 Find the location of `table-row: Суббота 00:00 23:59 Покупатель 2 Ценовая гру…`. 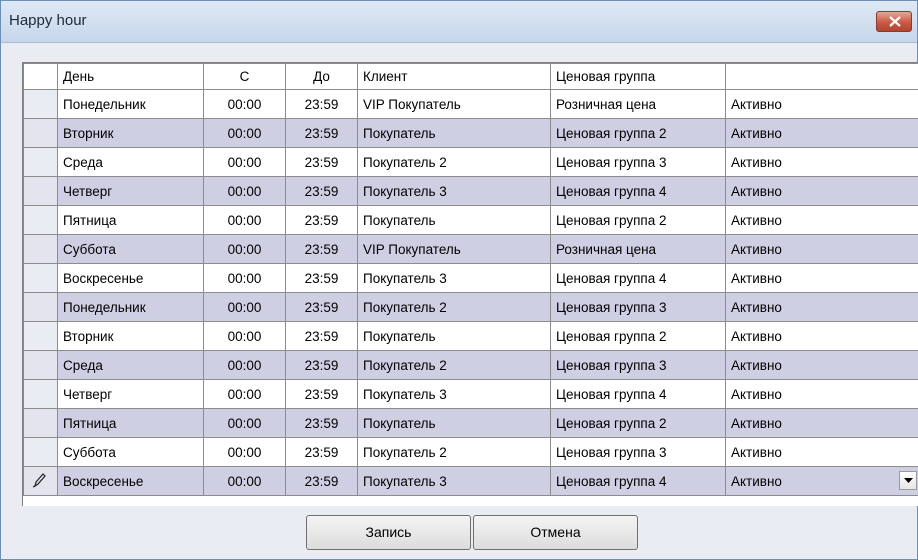

table-row: Суббота 00:00 23:59 Покупатель 2 Ценовая гру… is located at coordinates (470, 452).